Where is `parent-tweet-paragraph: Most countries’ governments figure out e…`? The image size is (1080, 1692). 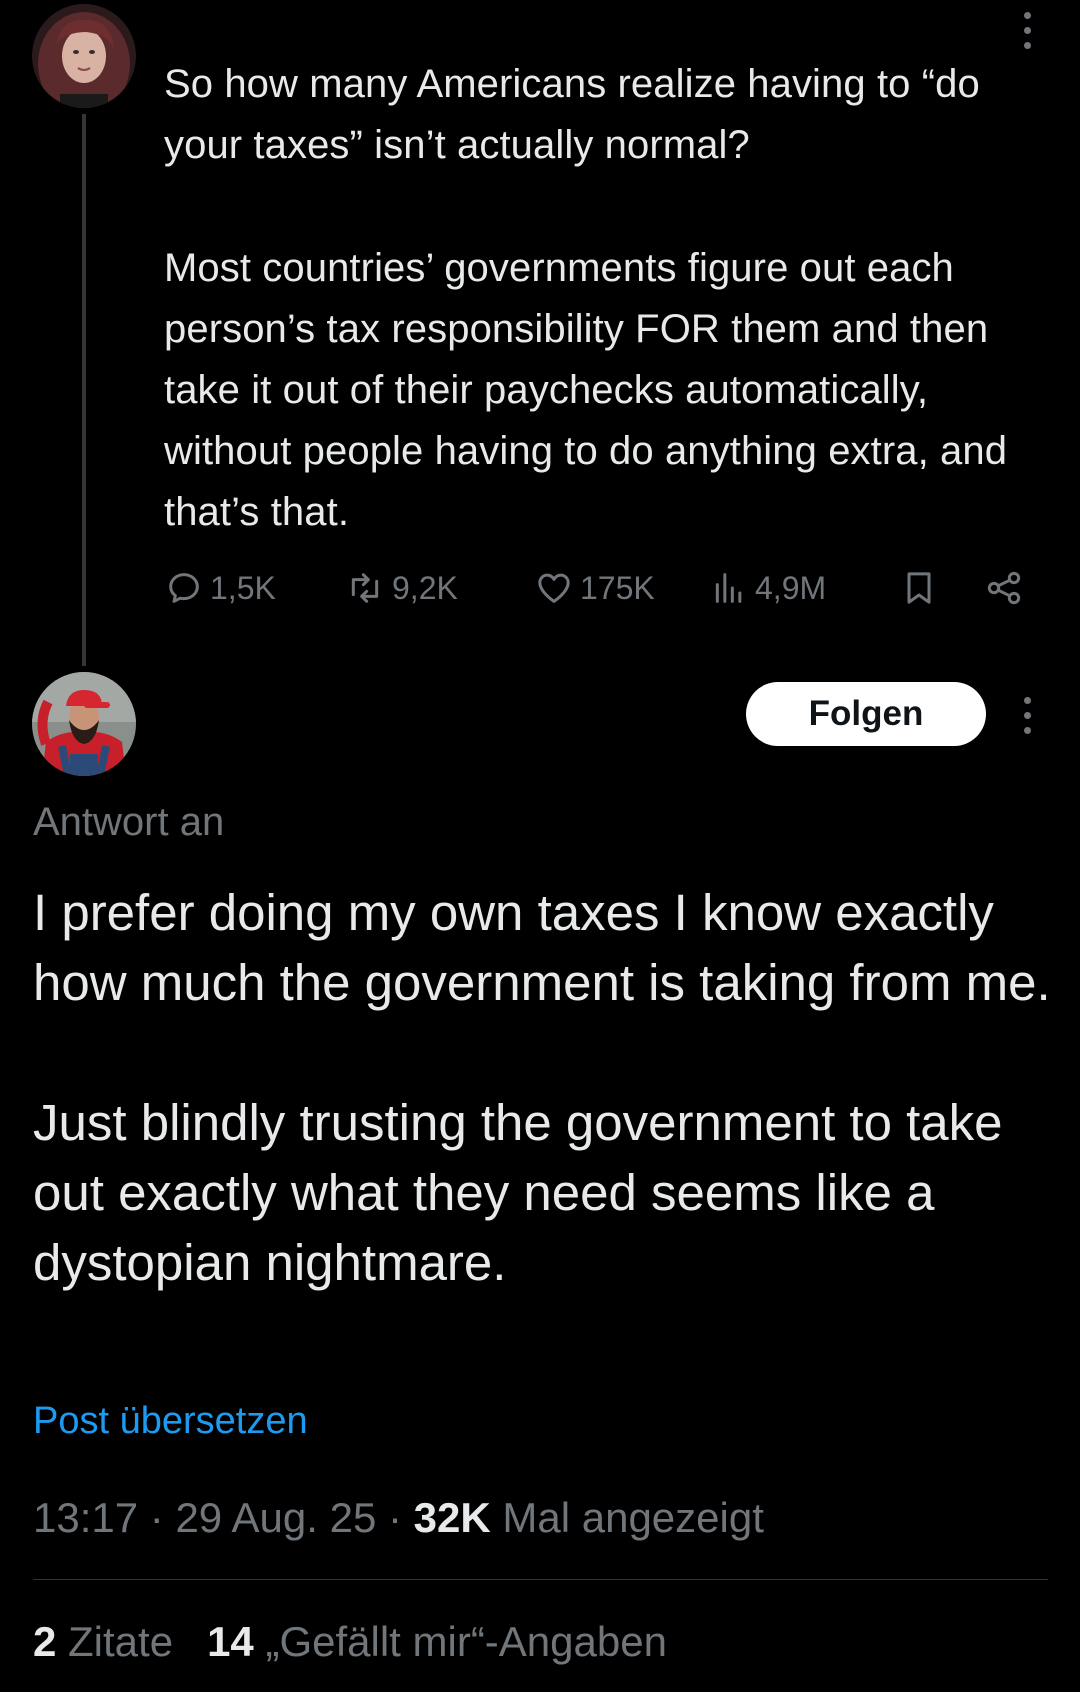 parent-tweet-paragraph: Most countries’ governments figure out e… is located at coordinates (586, 390).